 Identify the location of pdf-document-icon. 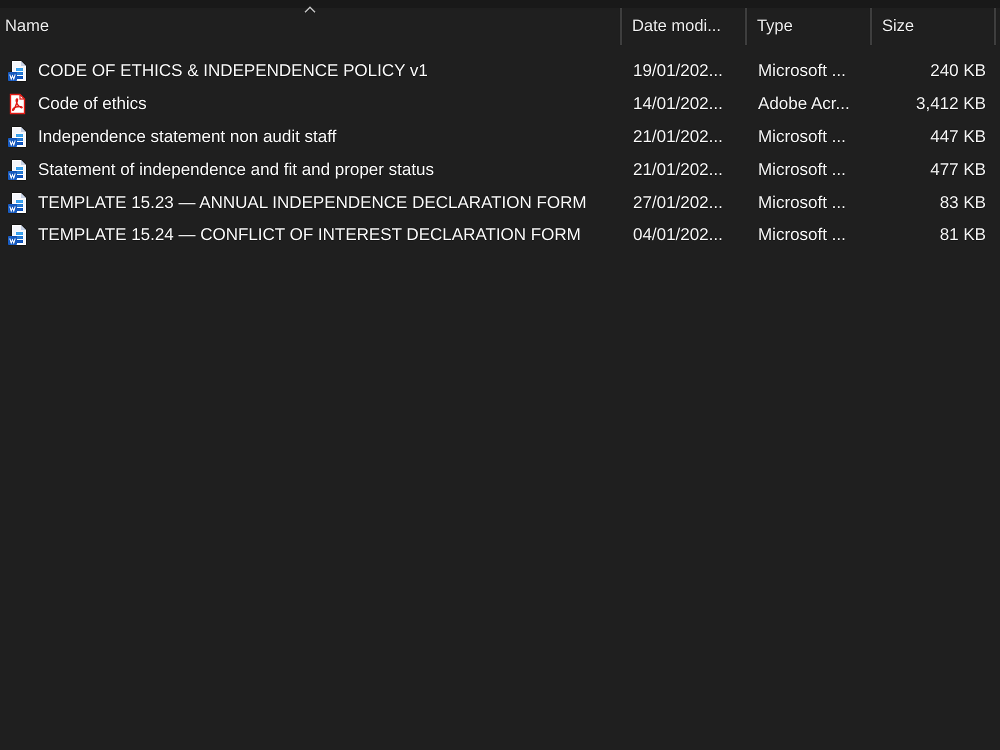
(17, 104).